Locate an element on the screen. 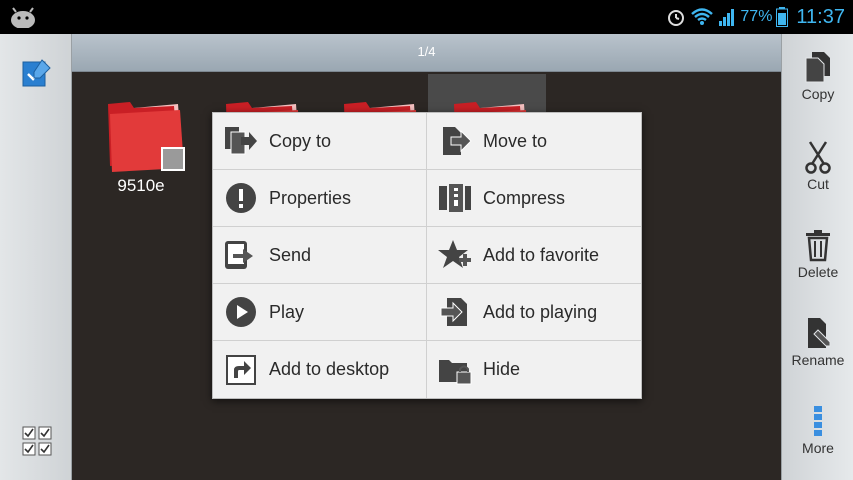  menu-item-add-to-favorite: Add to favorite is located at coordinates (534, 255).